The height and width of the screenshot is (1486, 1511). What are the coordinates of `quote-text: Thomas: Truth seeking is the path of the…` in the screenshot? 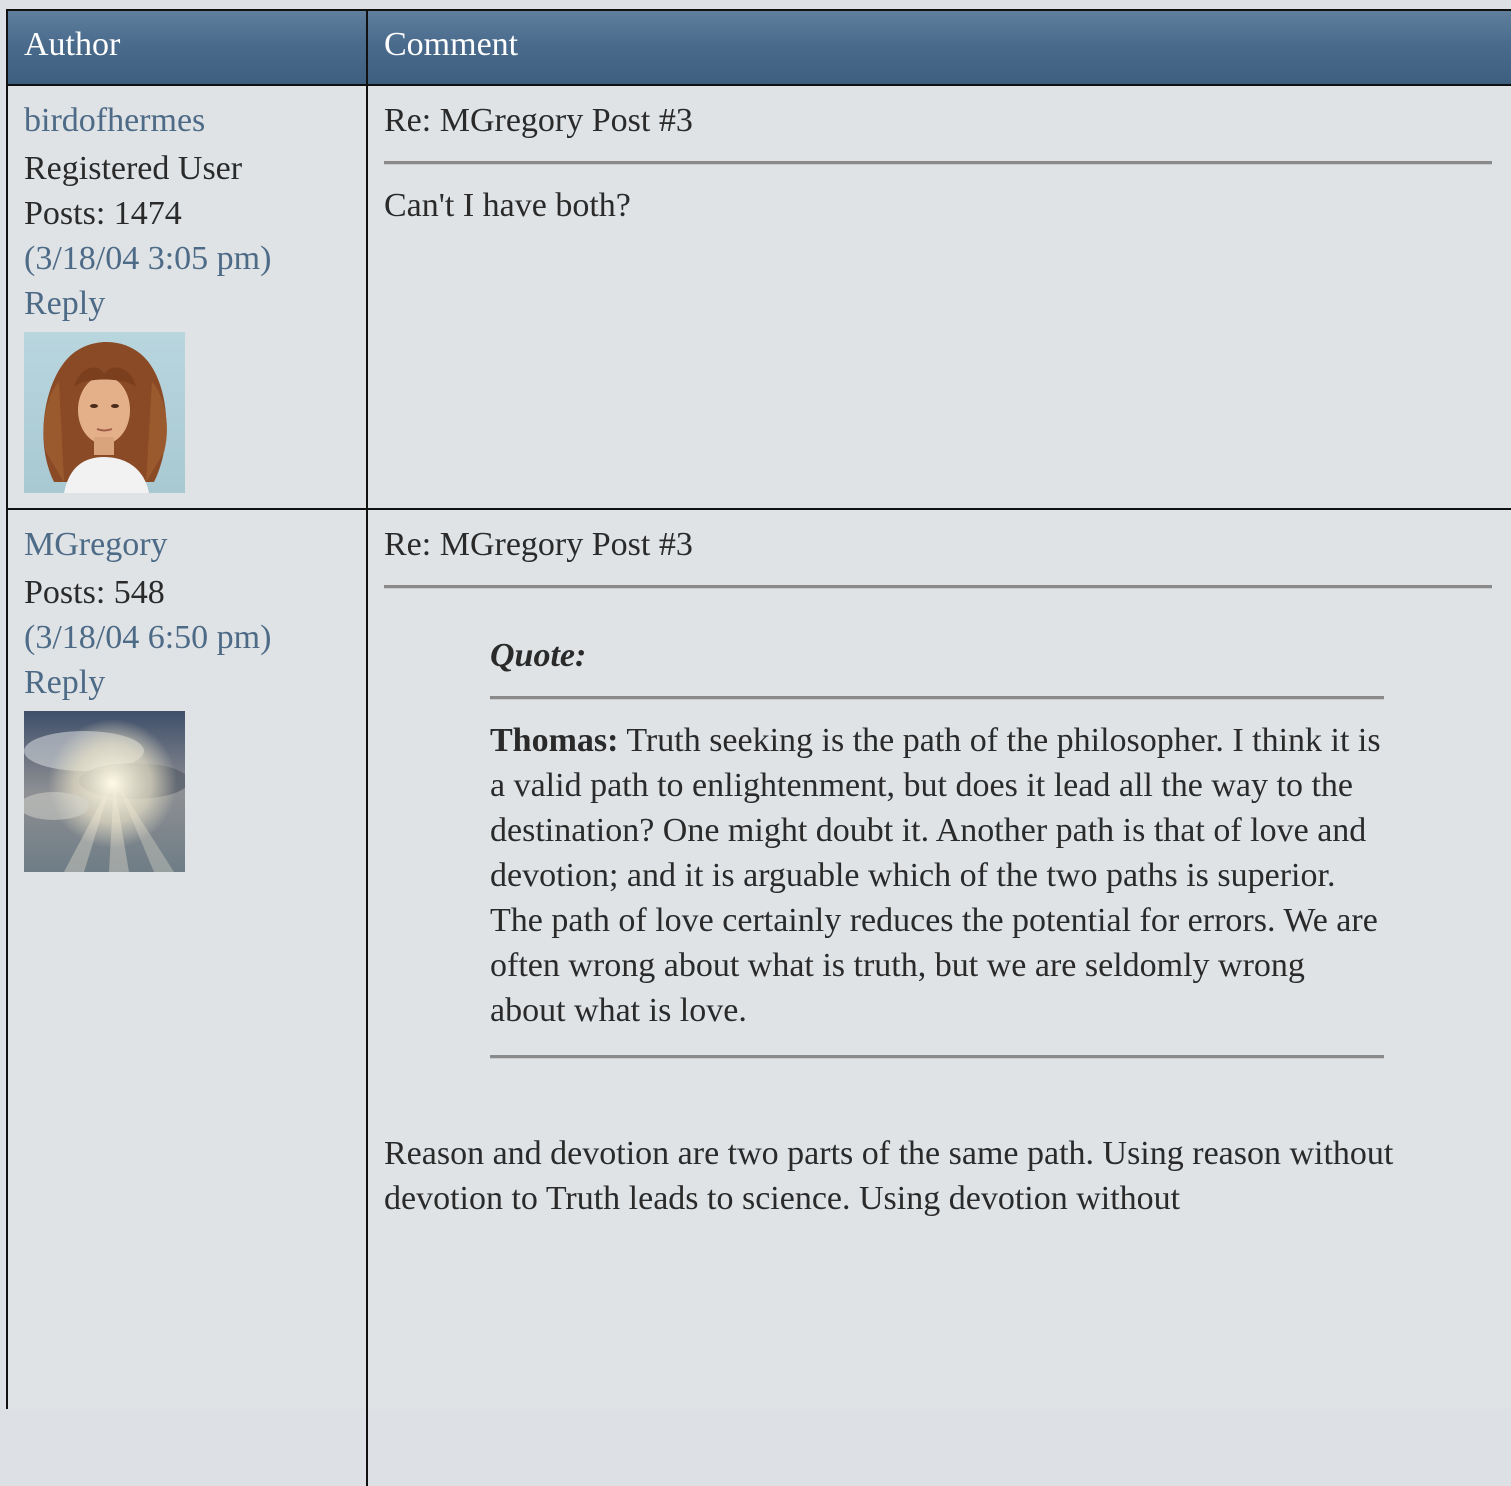 It's located at (937, 875).